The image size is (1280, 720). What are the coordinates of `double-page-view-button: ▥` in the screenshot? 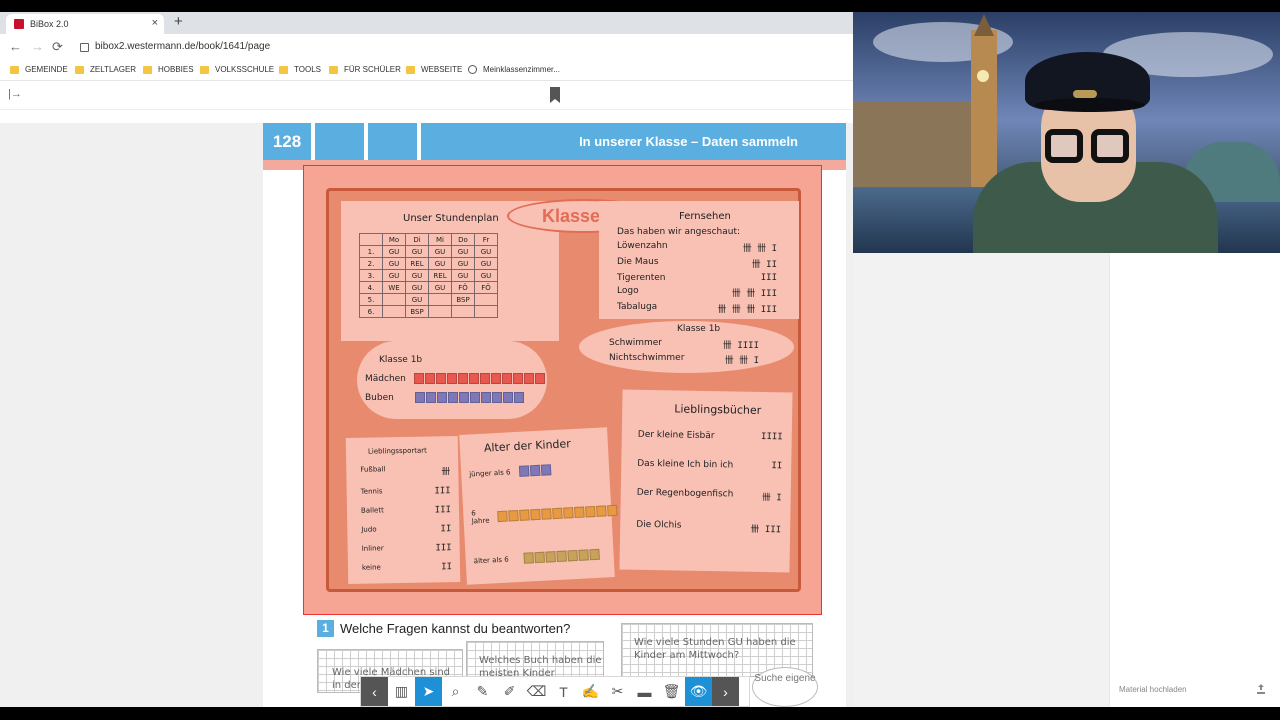 It's located at (401, 691).